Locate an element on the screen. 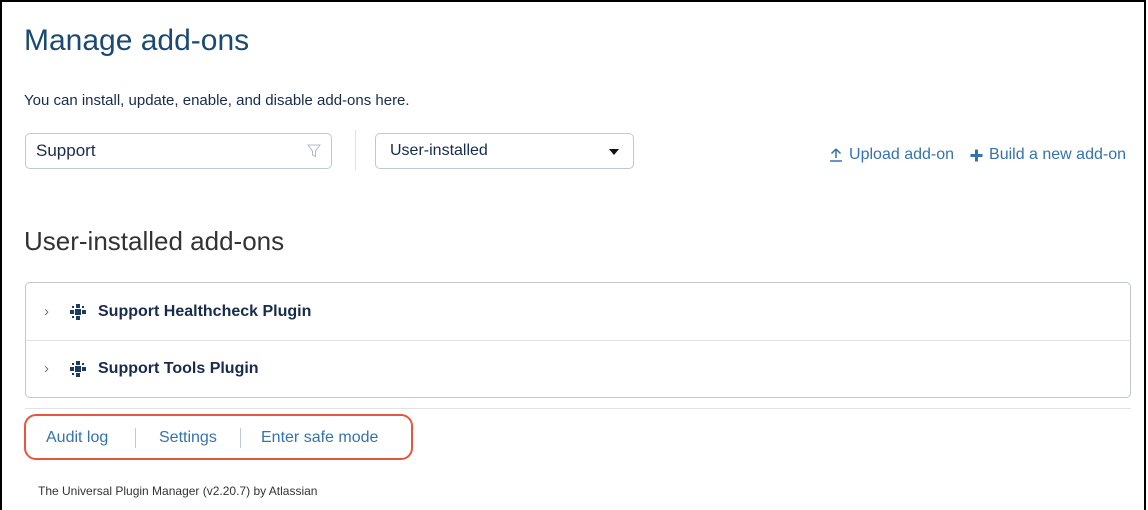 Image resolution: width=1148 pixels, height=510 pixels. build-addon-label: Build a new add-on is located at coordinates (1057, 154).